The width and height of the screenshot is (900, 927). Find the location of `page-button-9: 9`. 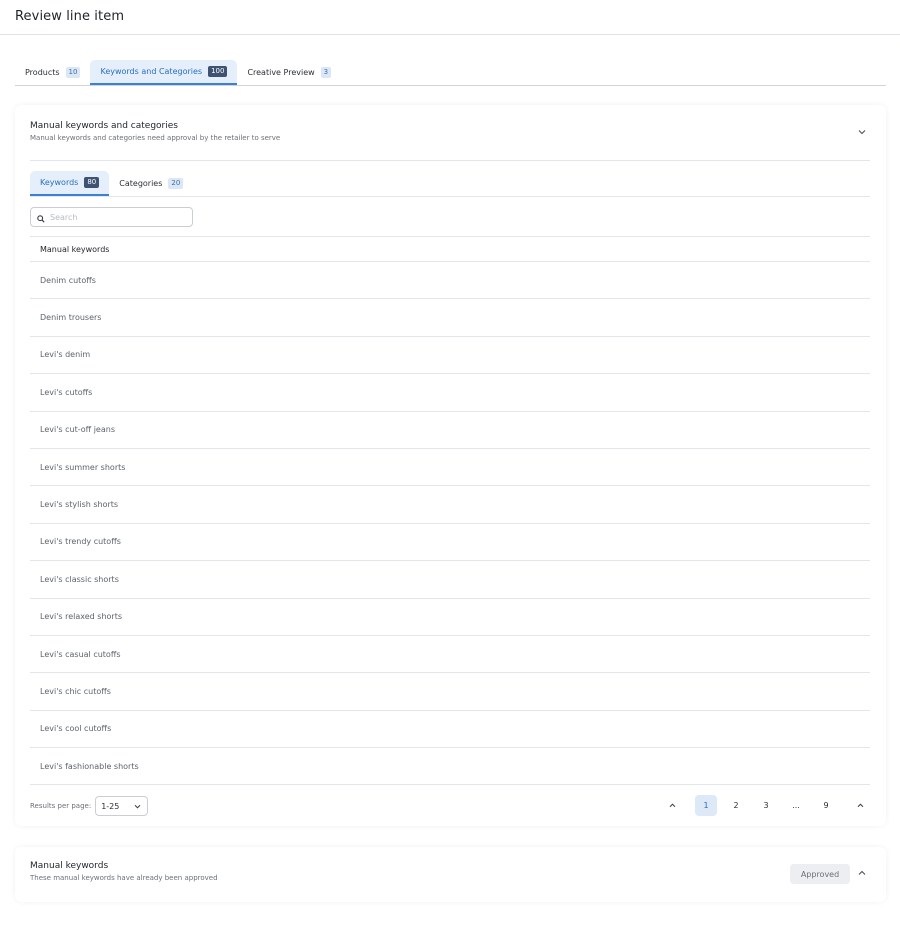

page-button-9: 9 is located at coordinates (826, 805).